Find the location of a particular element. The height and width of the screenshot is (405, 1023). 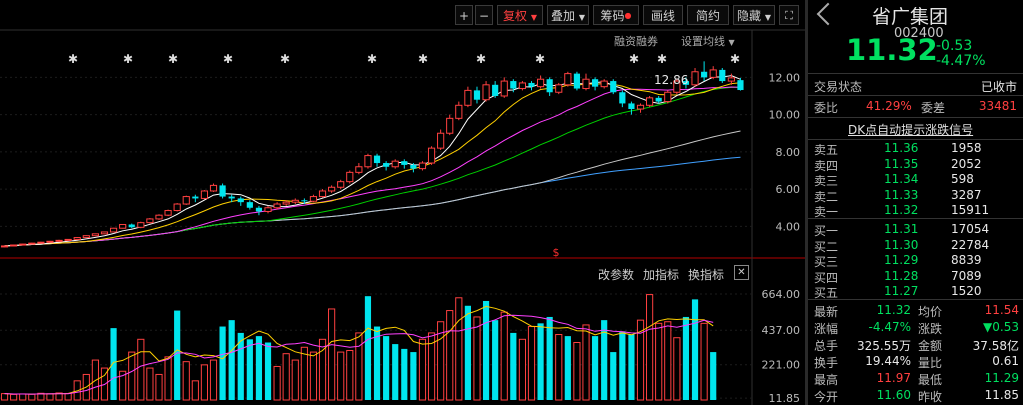

bid-label: 买四 is located at coordinates (826, 277).